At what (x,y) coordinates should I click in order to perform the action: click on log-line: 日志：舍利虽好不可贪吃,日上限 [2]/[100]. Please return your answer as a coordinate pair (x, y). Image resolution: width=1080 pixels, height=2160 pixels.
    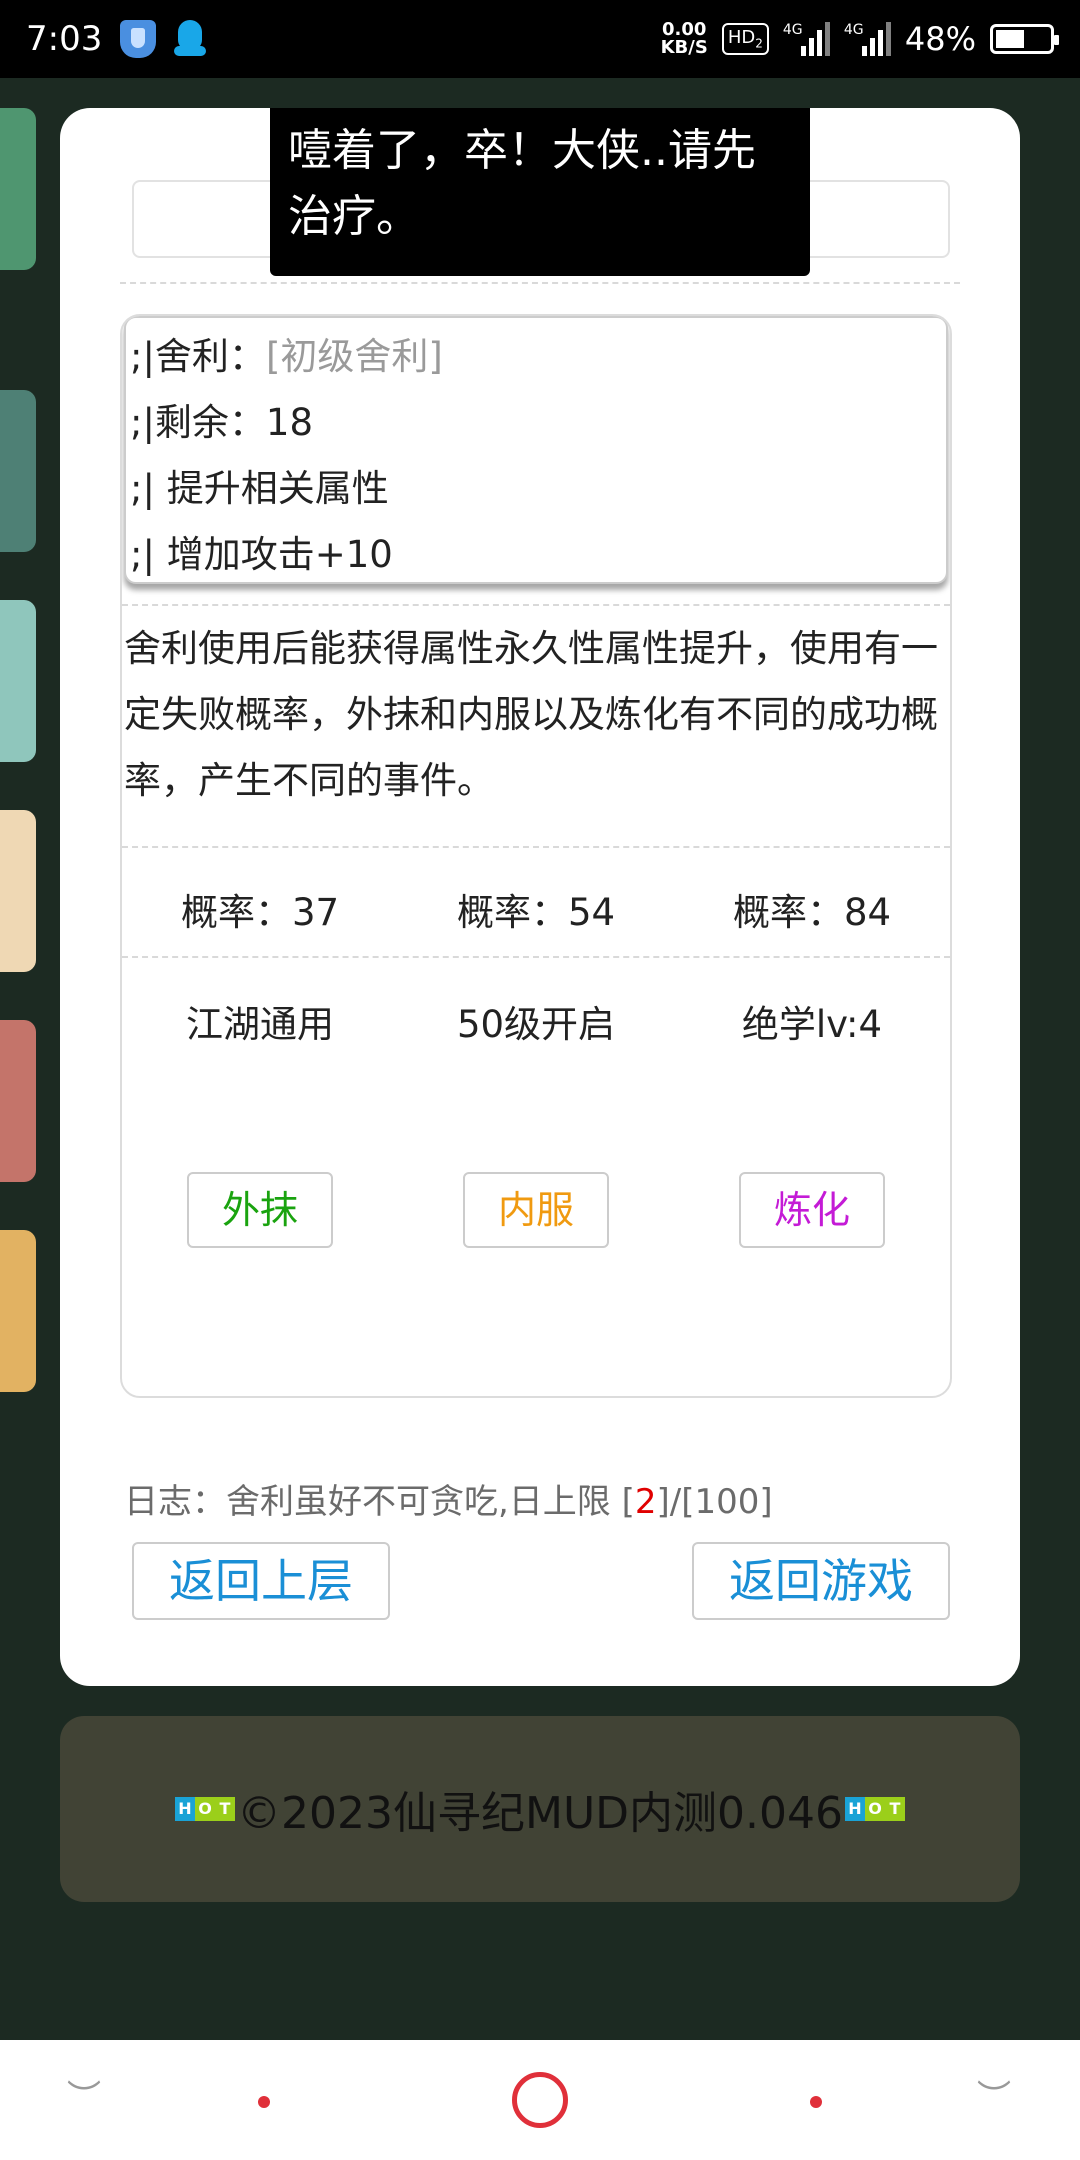
    Looking at the image, I should click on (448, 1502).